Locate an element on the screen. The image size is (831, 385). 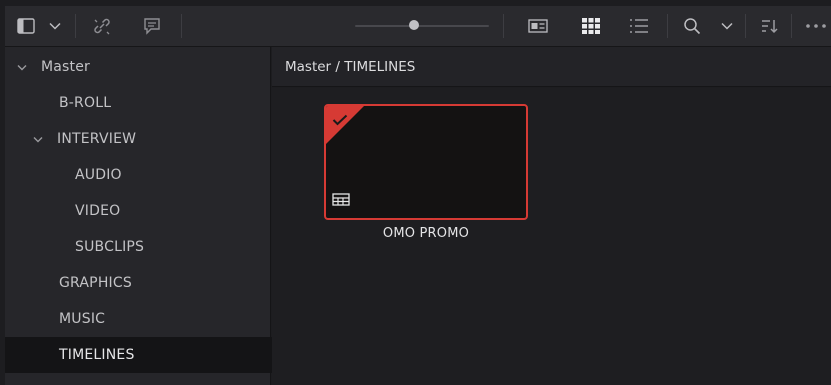
clip-name: OMO PROMO is located at coordinates (426, 233).